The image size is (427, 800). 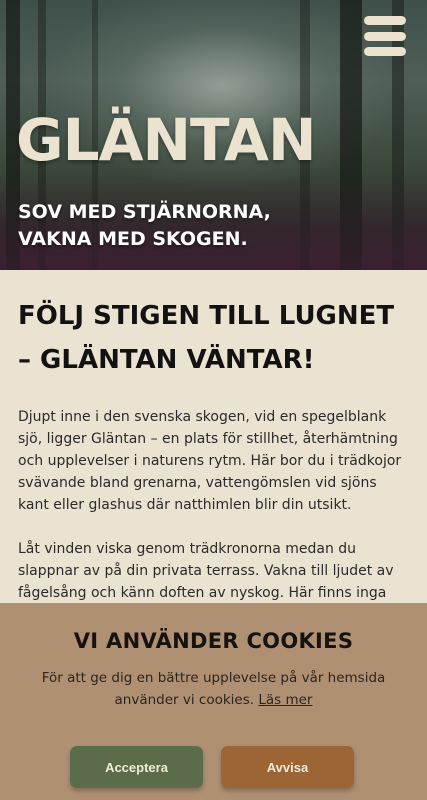 I want to click on tagline-line-2: VAKNA MED SKOGEN., so click(x=133, y=239).